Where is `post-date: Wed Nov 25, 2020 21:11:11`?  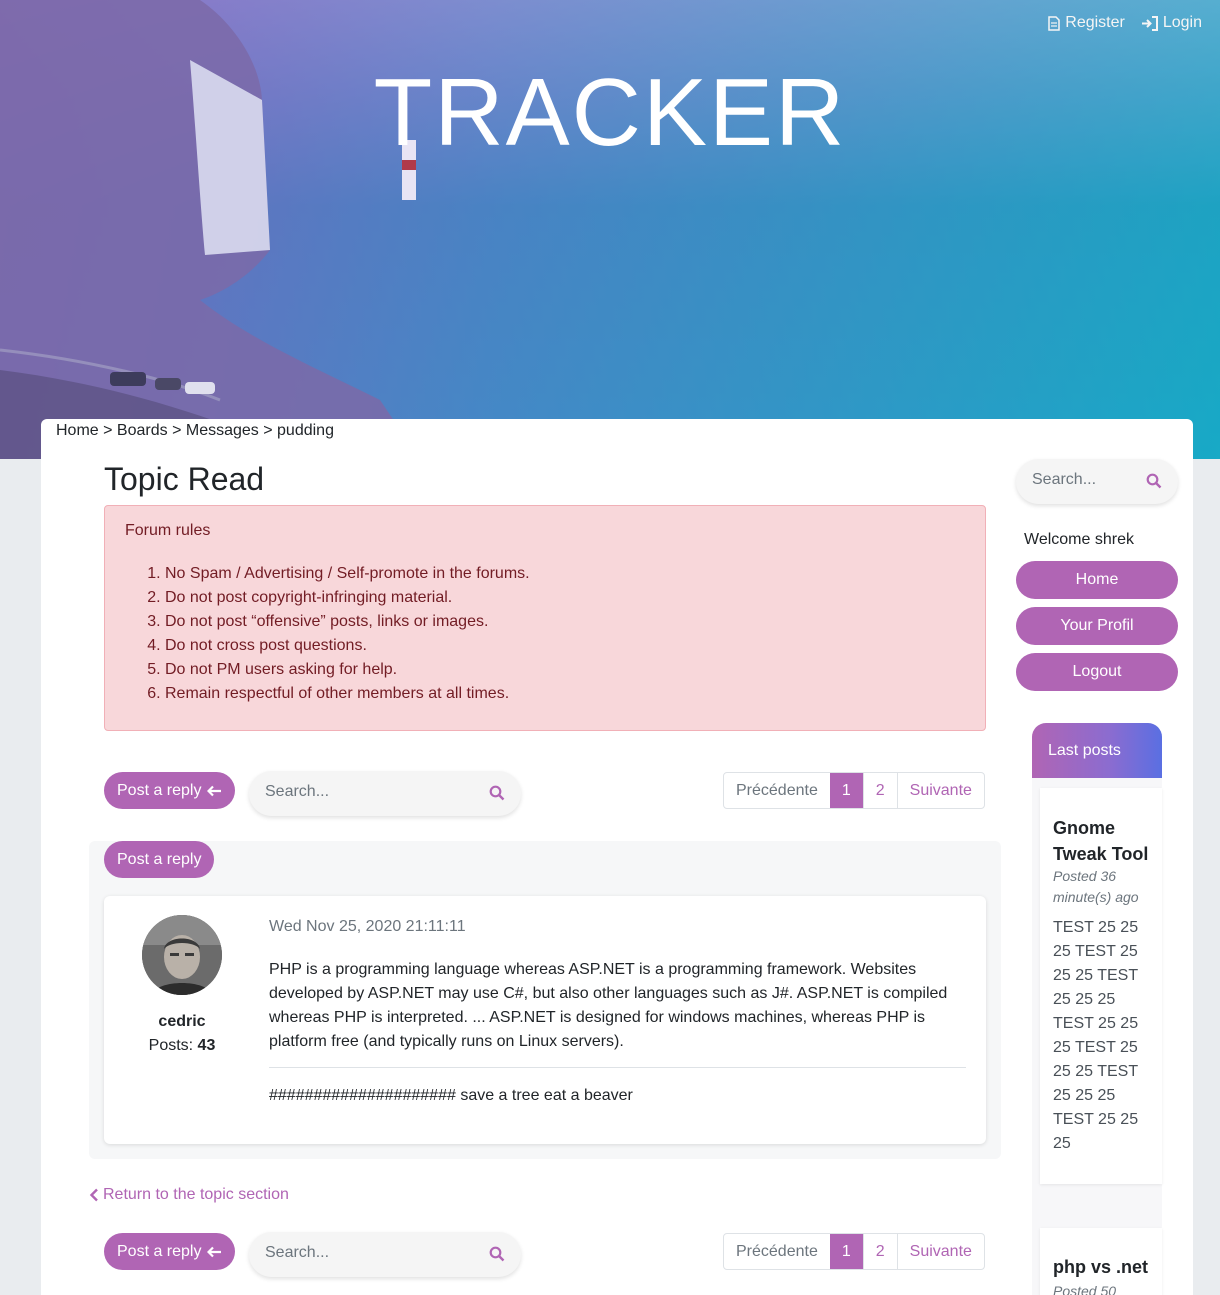 post-date: Wed Nov 25, 2020 21:11:11 is located at coordinates (367, 926).